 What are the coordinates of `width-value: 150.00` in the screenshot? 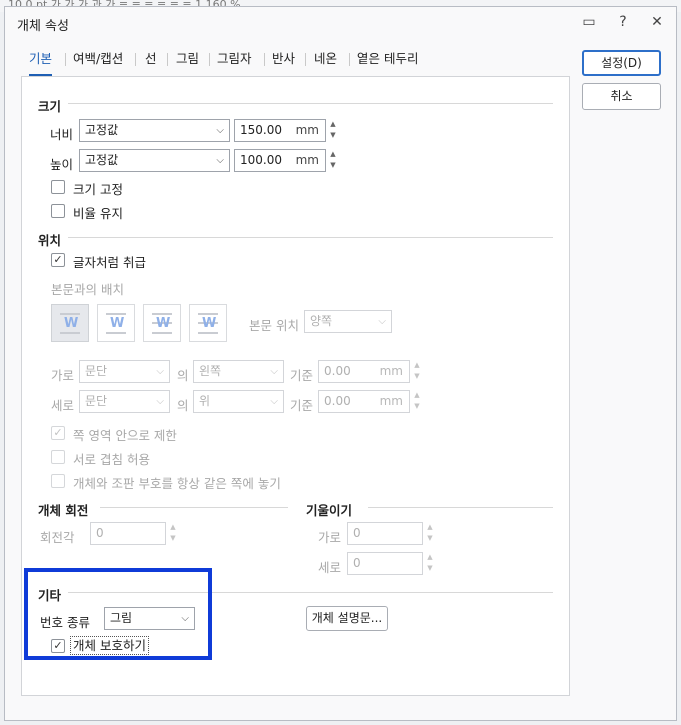 It's located at (261, 130).